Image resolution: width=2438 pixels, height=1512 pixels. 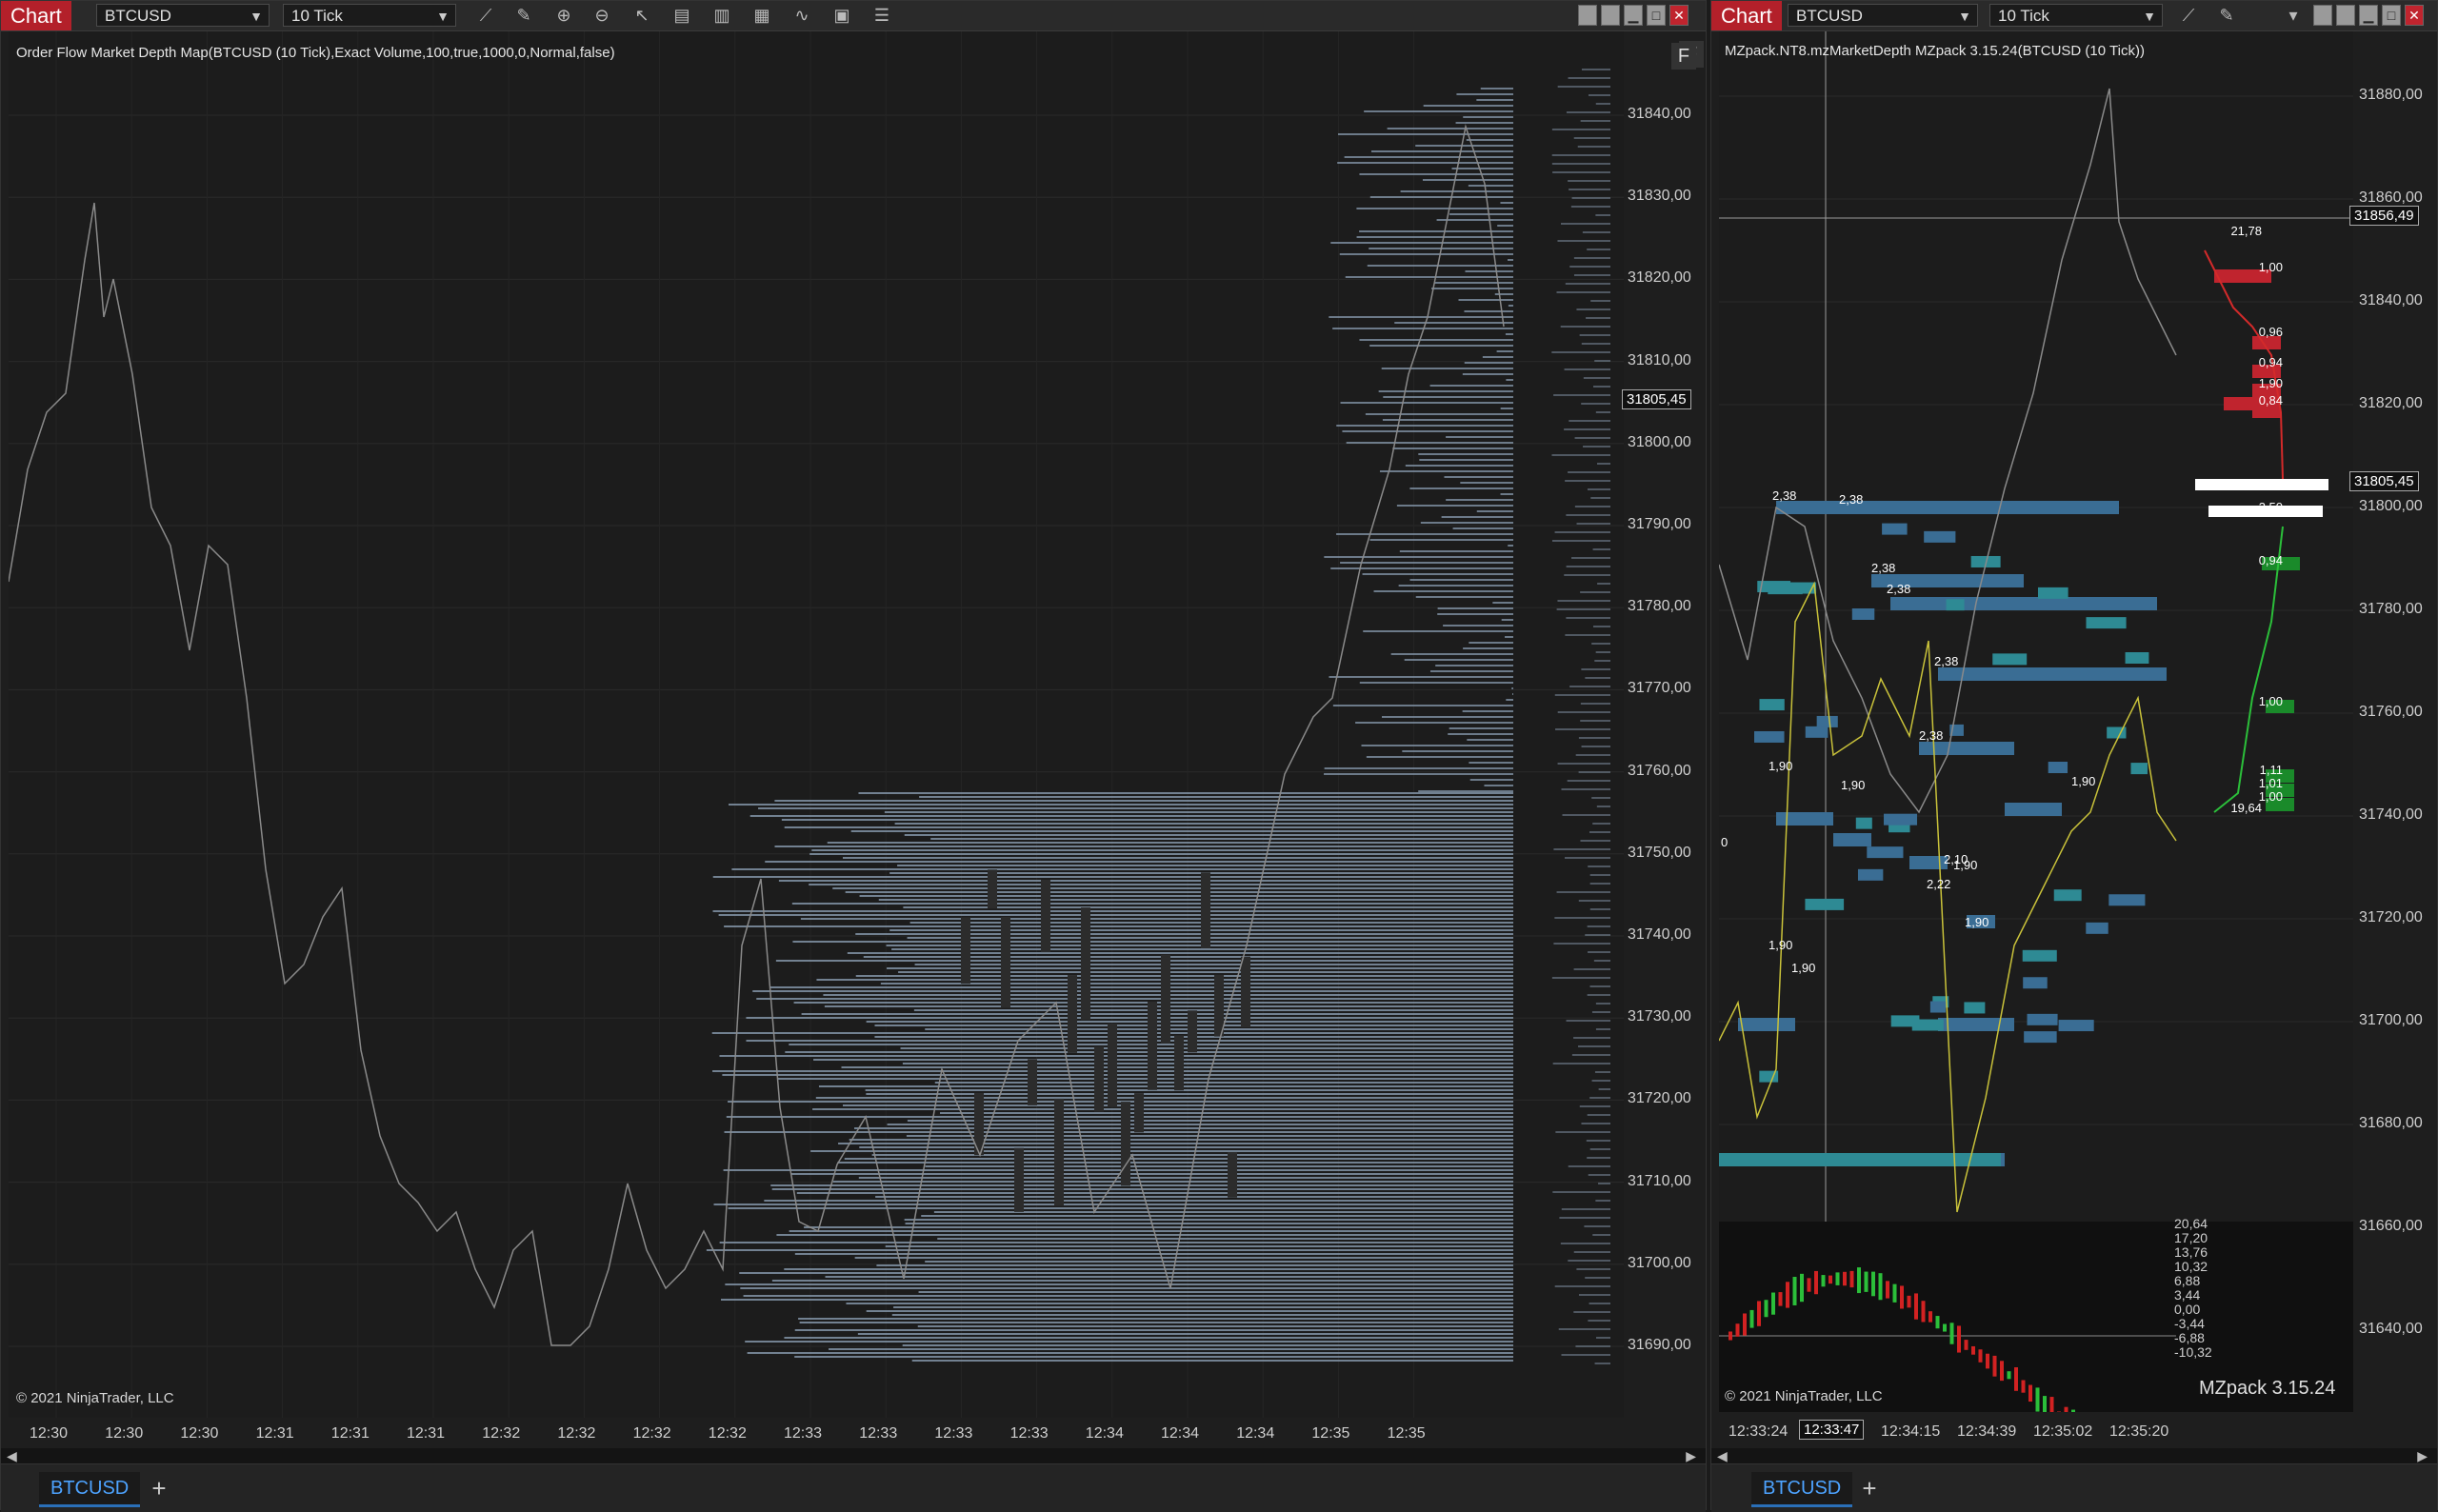 I want to click on oscillator-tick-label: 20,64, so click(x=2191, y=1223).